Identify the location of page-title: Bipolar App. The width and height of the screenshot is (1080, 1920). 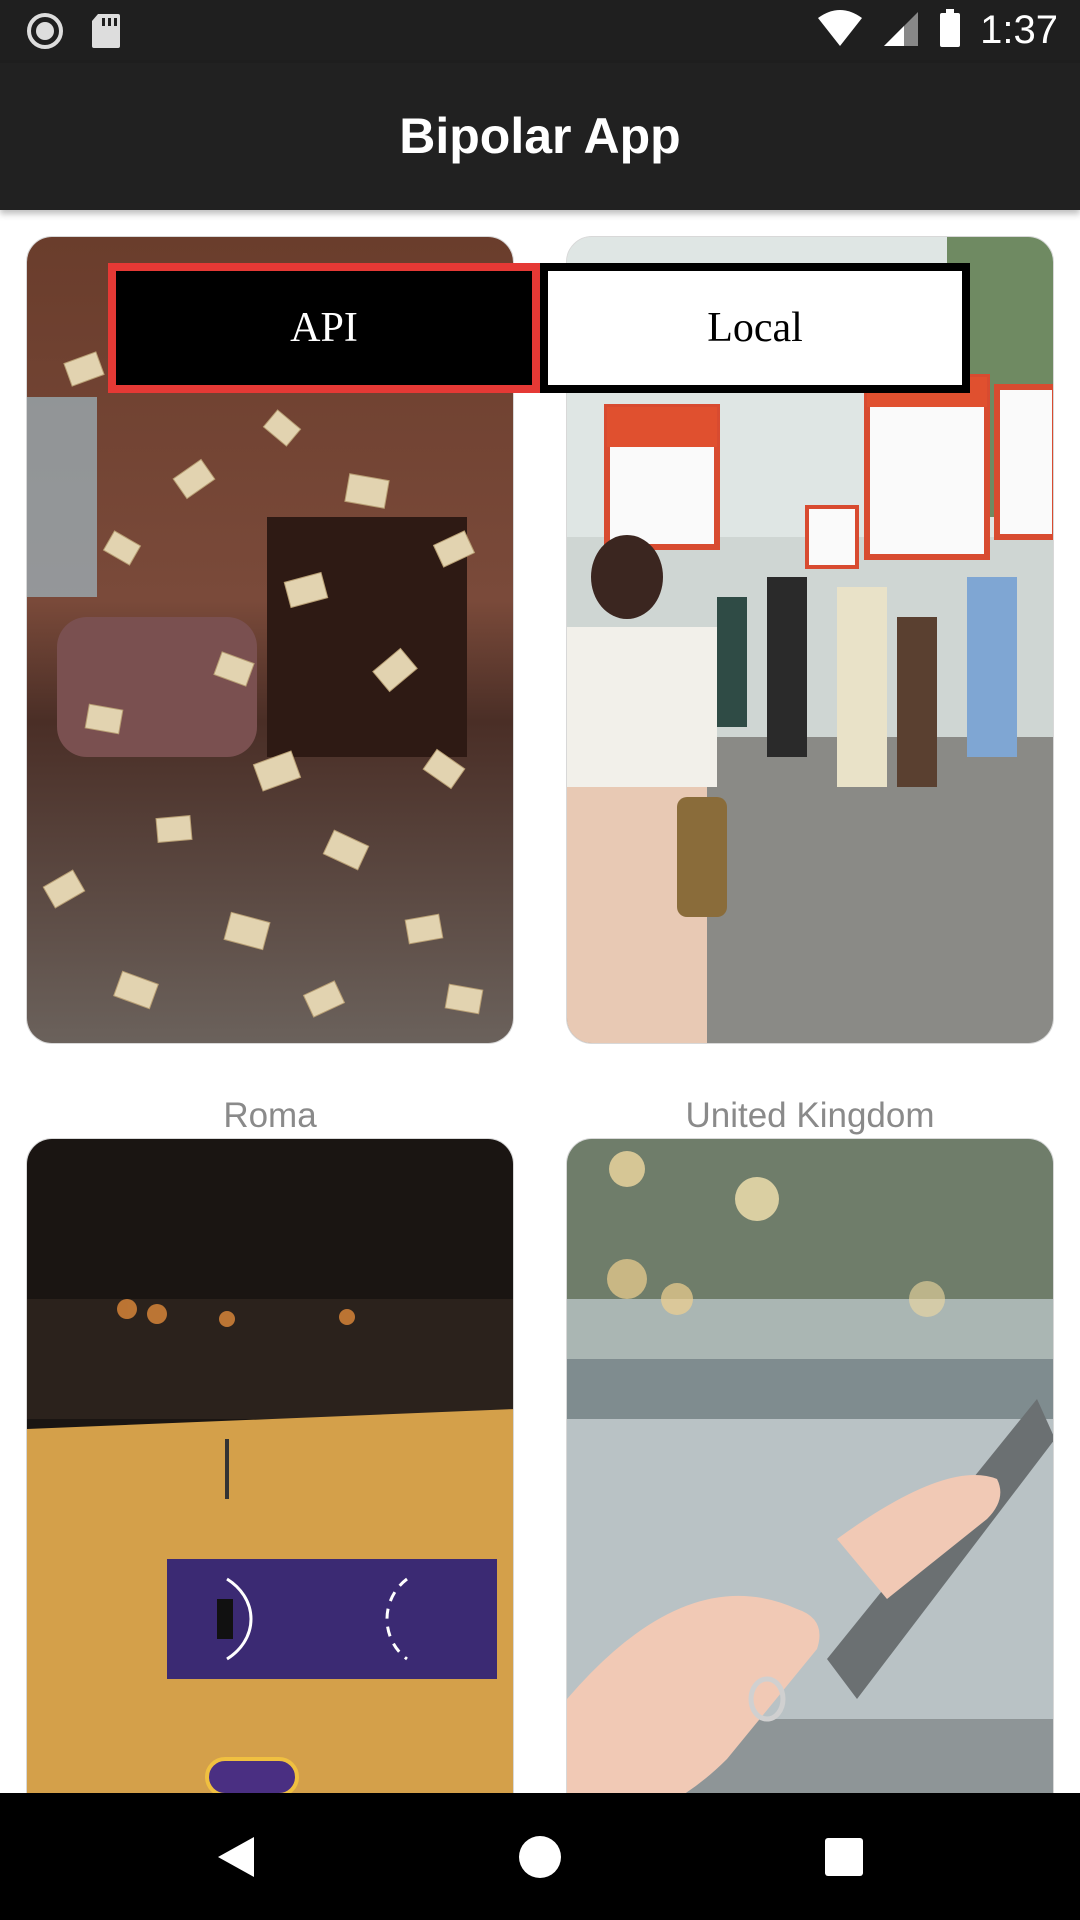
(540, 136).